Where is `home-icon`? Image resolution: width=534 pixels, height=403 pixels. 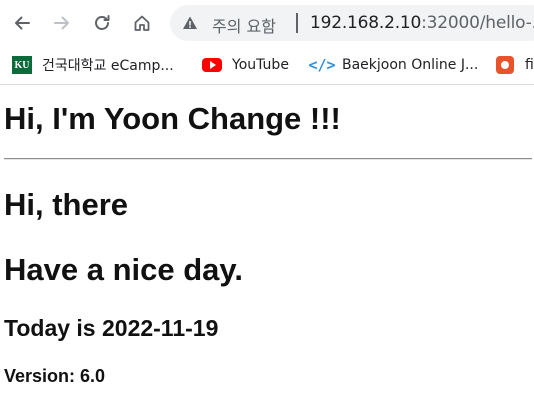 home-icon is located at coordinates (142, 23).